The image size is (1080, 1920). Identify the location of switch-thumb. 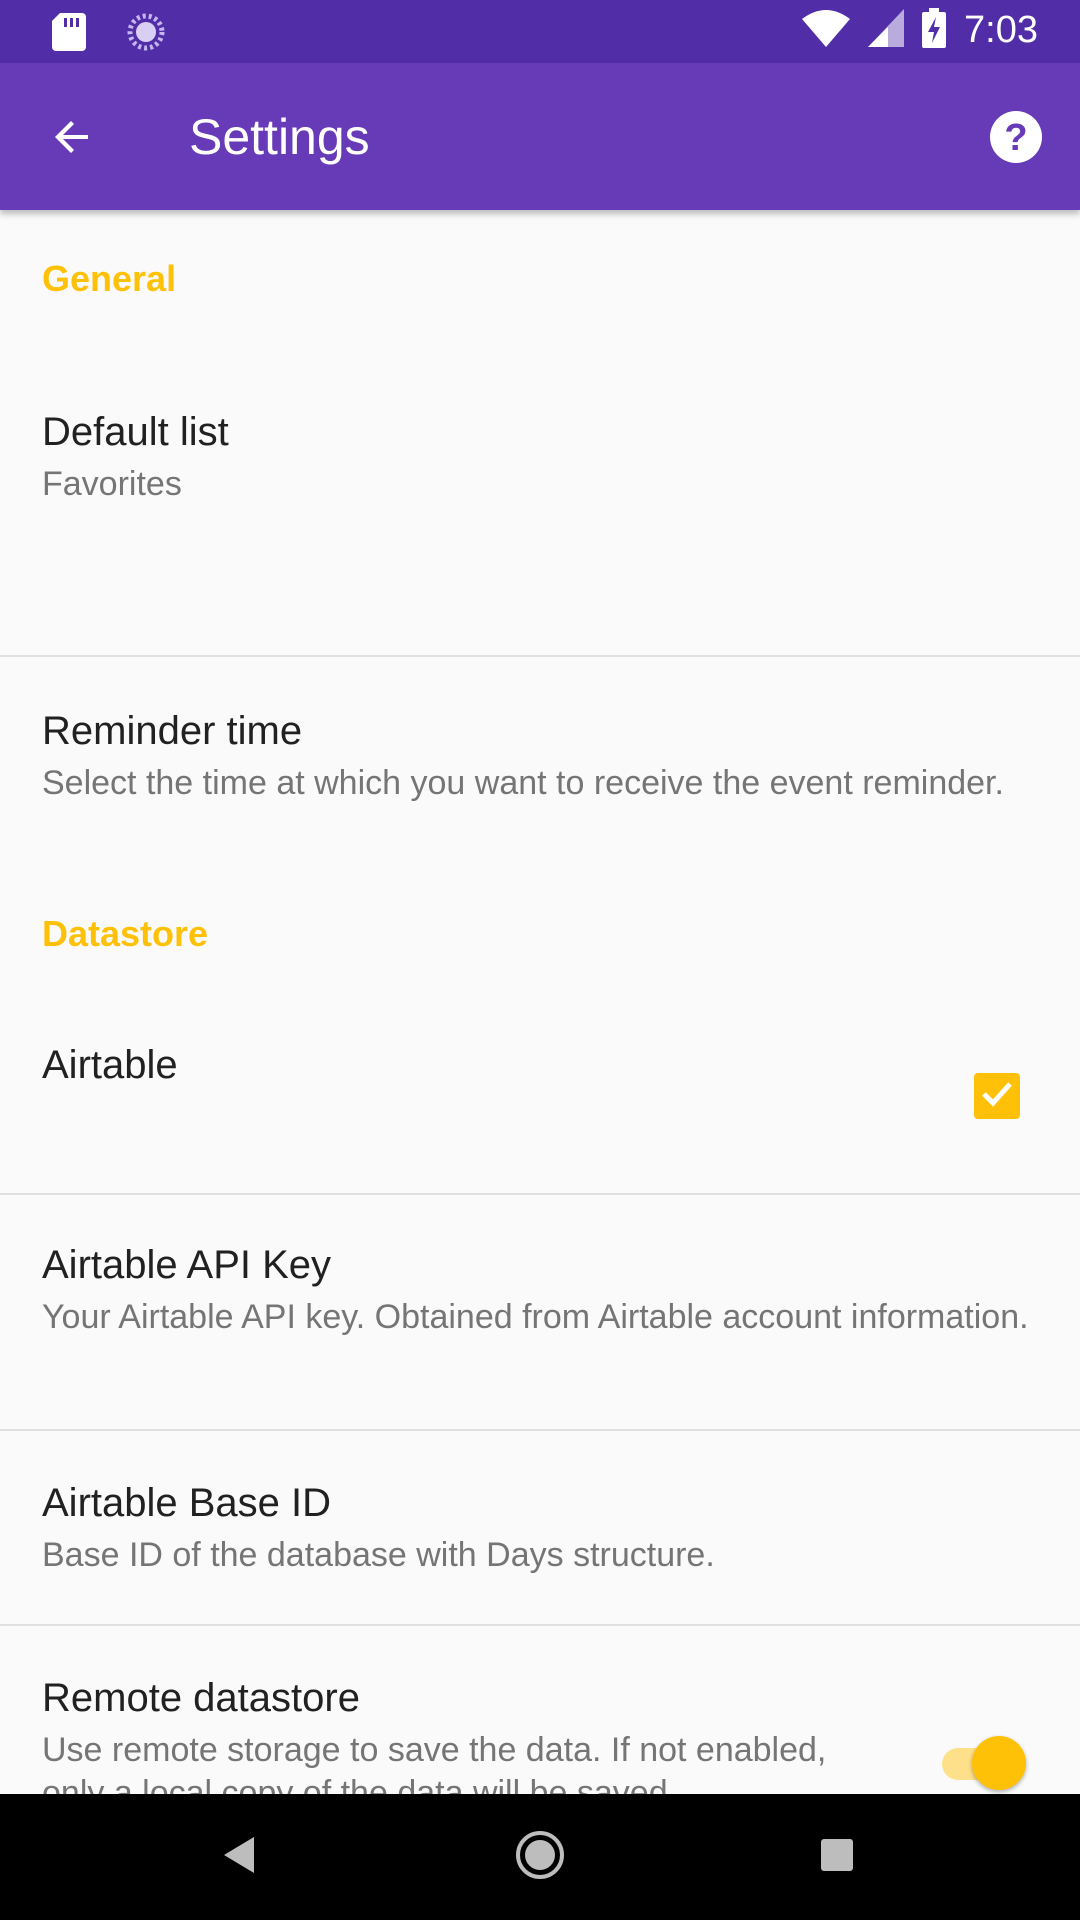
(999, 1763).